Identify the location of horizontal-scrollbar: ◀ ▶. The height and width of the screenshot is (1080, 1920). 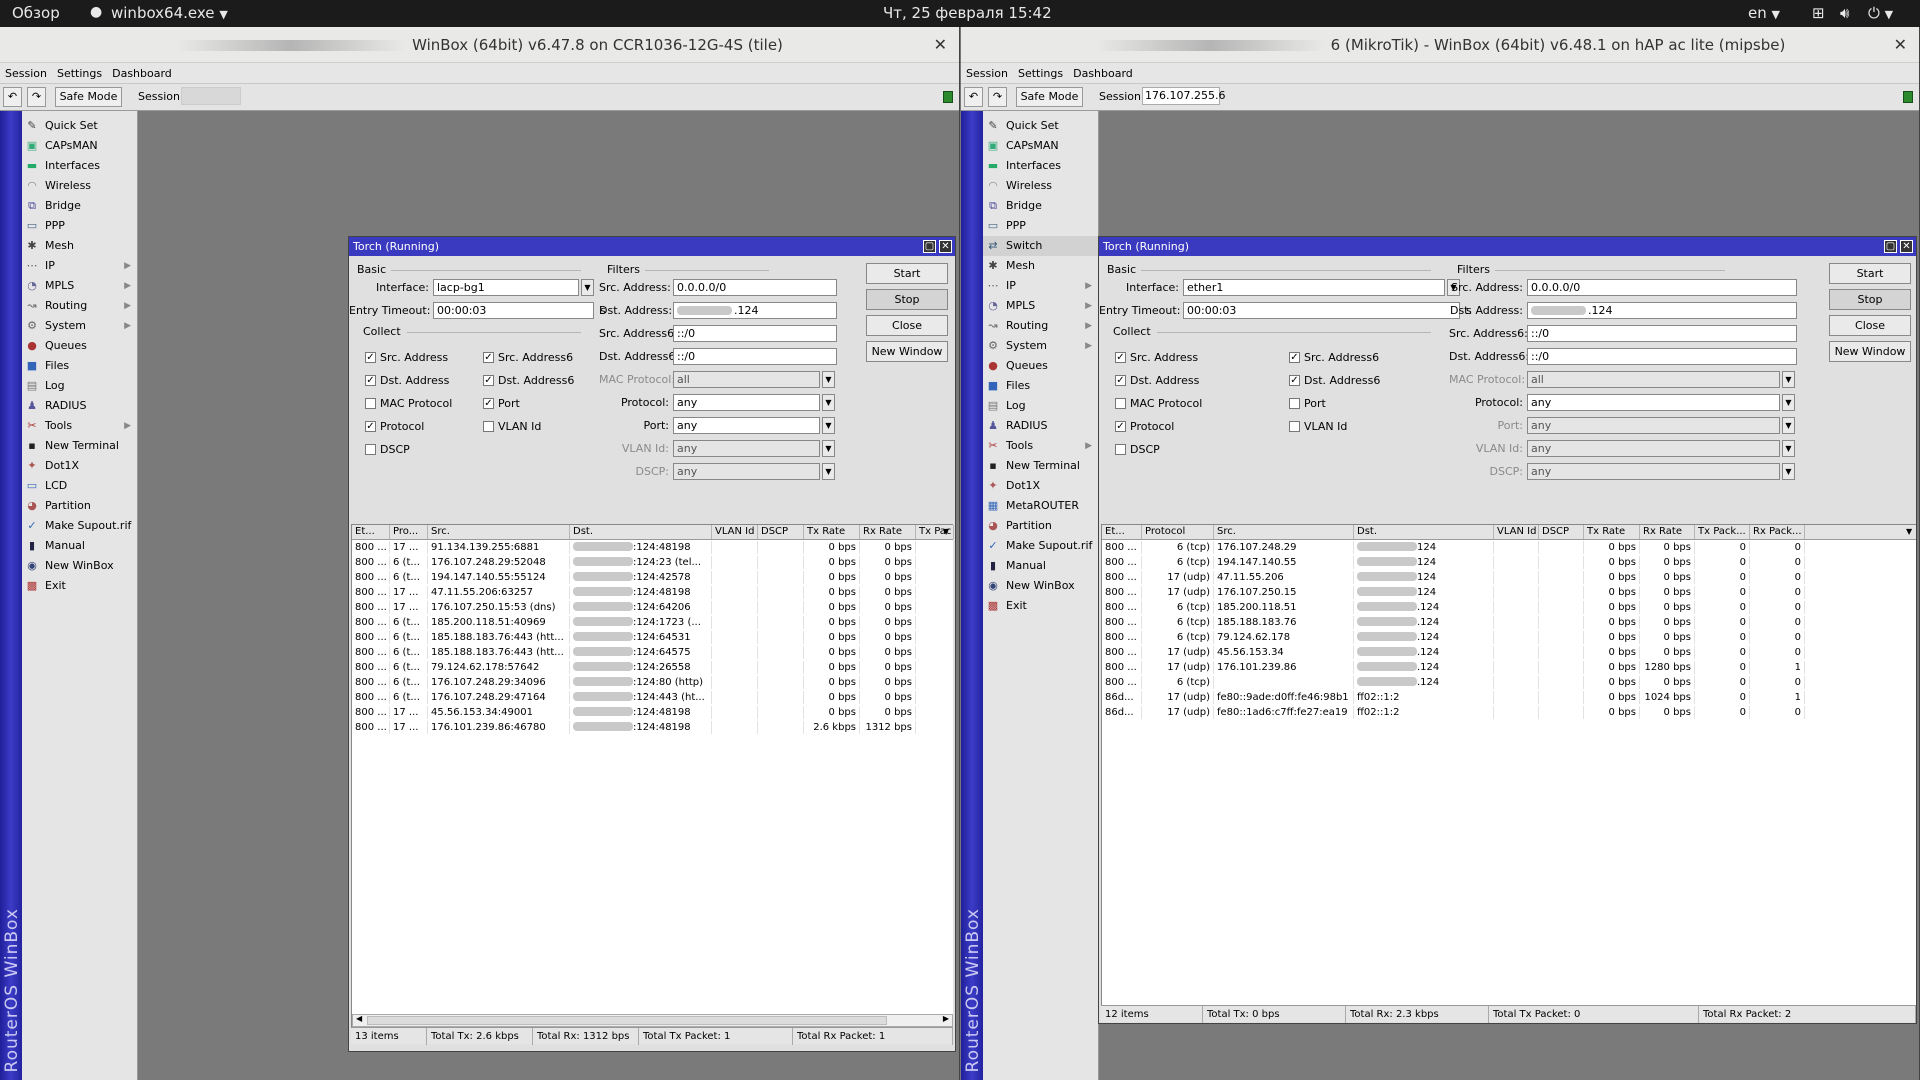
(652, 1020).